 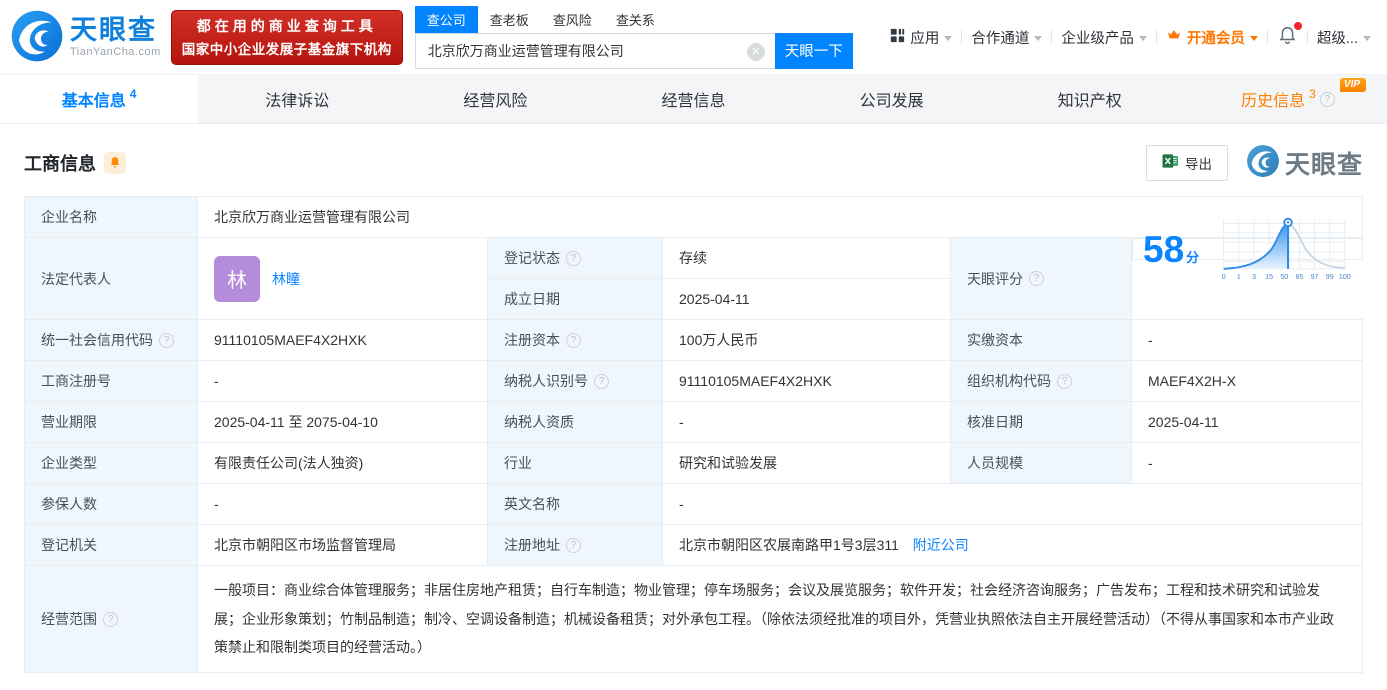 I want to click on logo-subtitle: TianYanCha.com, so click(x=115, y=52).